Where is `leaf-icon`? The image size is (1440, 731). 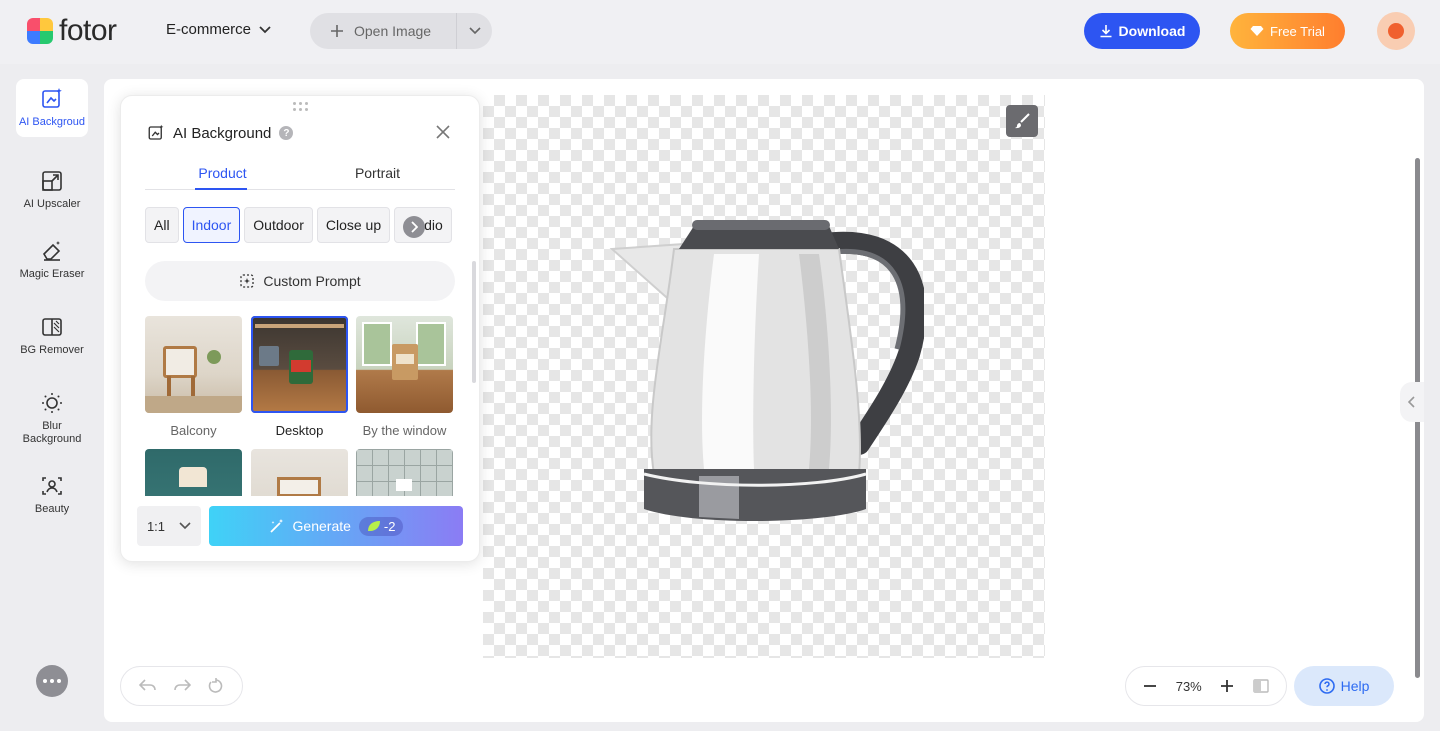
leaf-icon is located at coordinates (373, 526).